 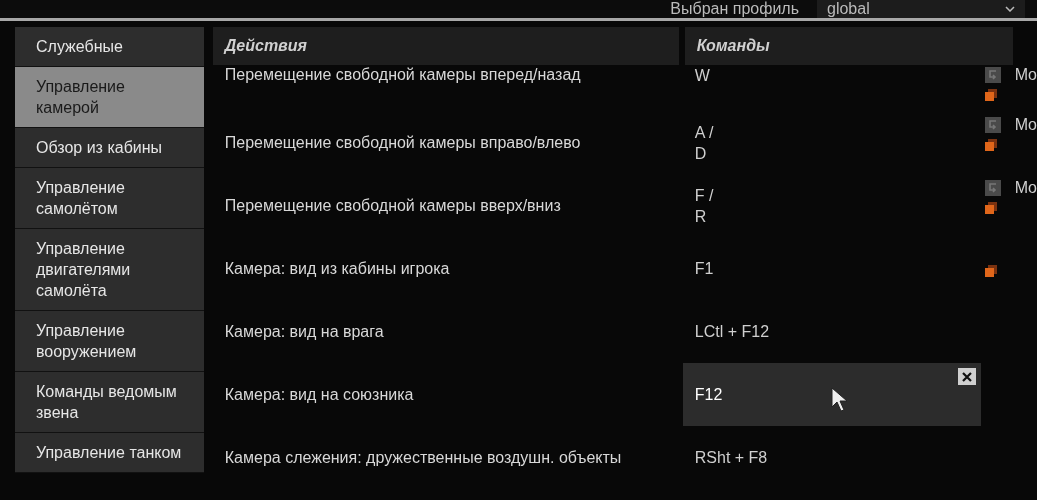 I want to click on action-label: Камера слежения: дружественные воздушн. объекты, so click(x=423, y=457).